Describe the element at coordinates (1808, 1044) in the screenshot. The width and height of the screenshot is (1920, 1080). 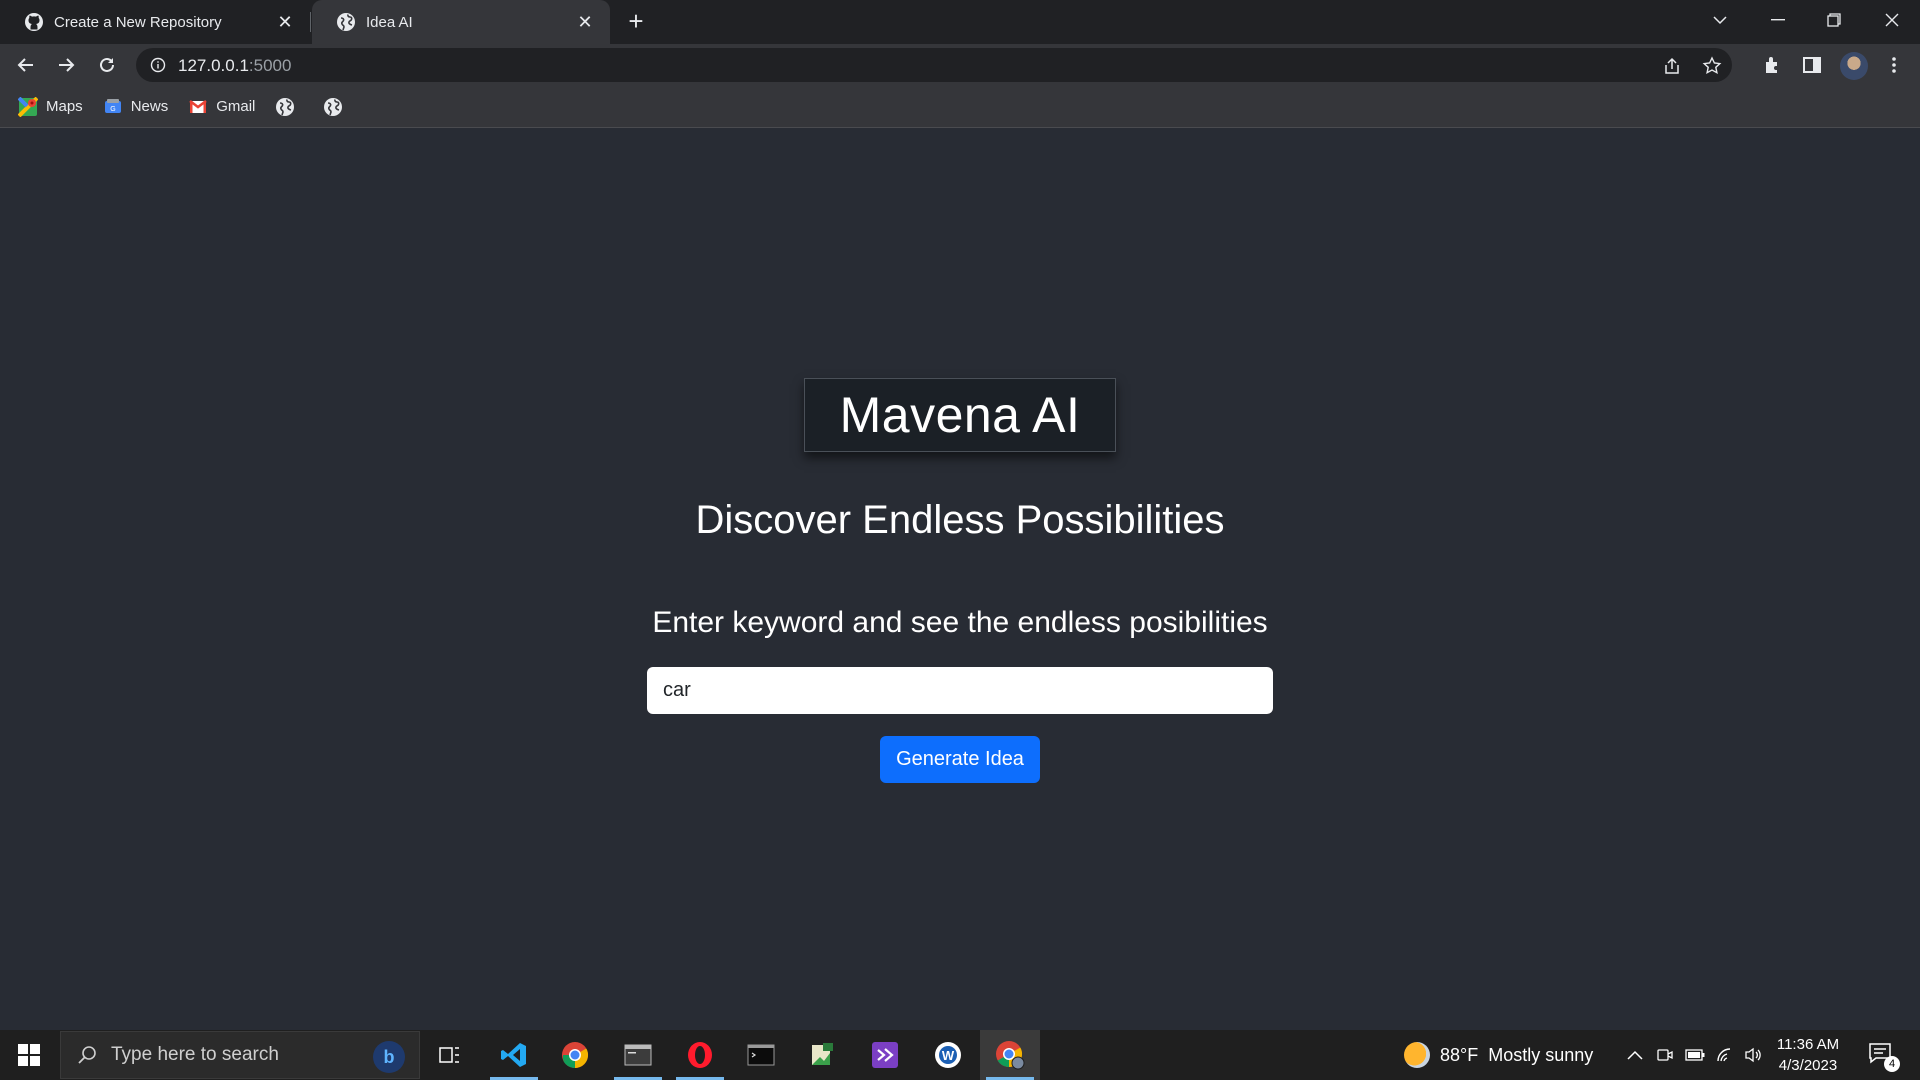
I see `clock-time: 11:36 AM` at that location.